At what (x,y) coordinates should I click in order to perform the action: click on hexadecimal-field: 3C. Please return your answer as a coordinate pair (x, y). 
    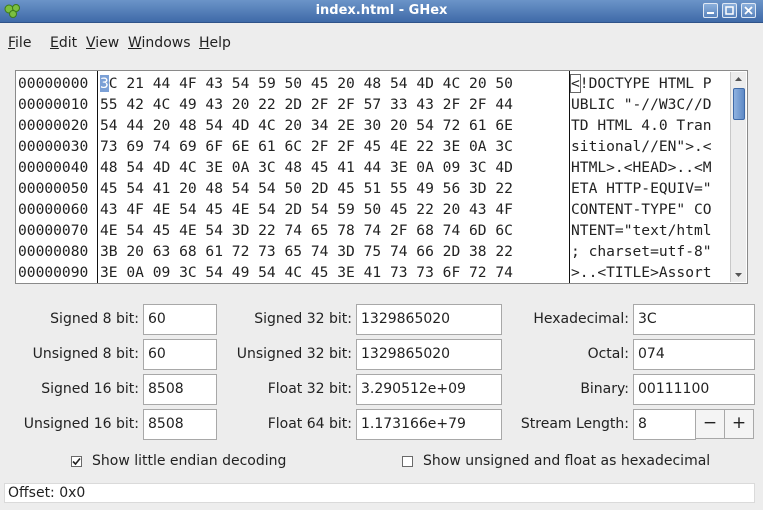
    Looking at the image, I should click on (694, 319).